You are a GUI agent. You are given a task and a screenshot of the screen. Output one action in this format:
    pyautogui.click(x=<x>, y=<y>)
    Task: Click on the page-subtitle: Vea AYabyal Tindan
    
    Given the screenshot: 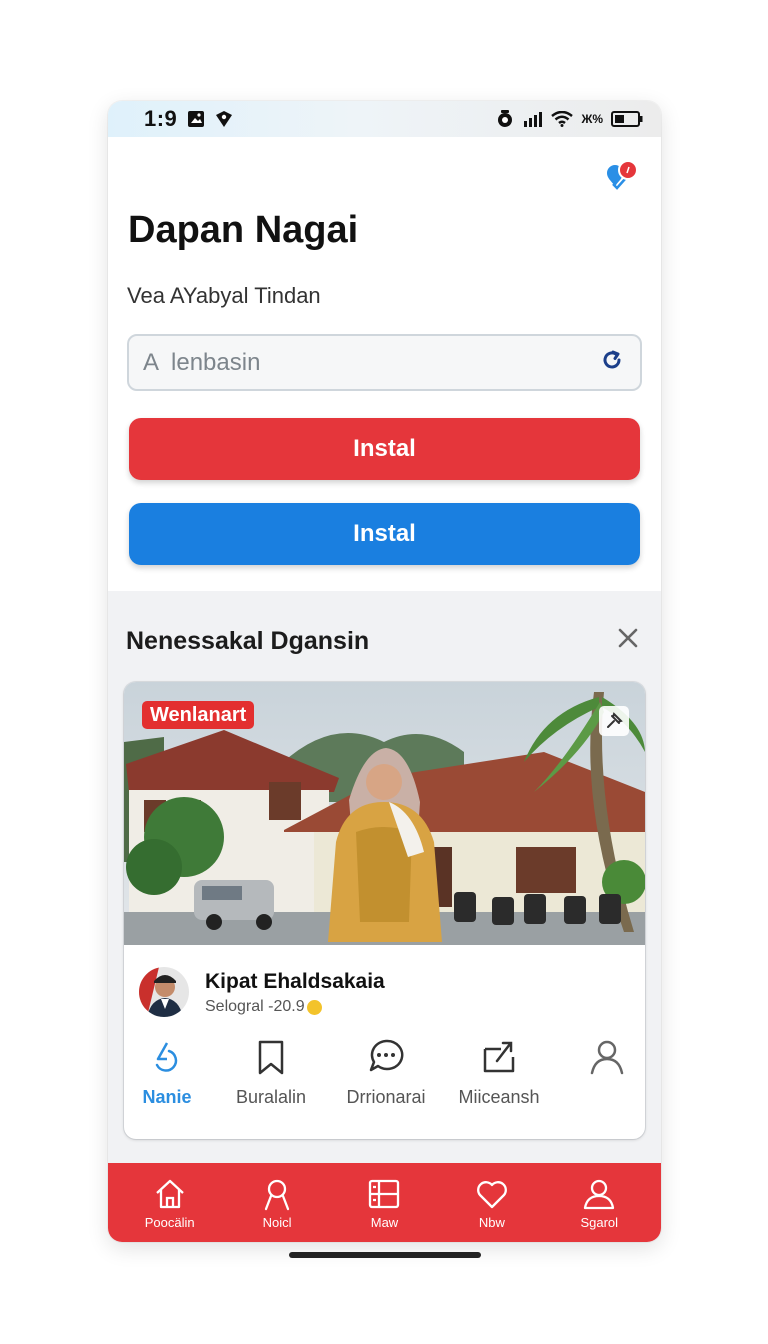 What is the action you would take?
    pyautogui.click(x=224, y=295)
    